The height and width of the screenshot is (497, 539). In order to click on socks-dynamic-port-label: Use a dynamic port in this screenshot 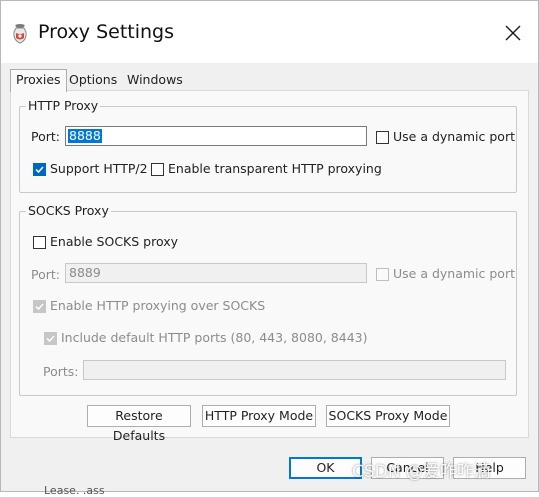, I will do `click(454, 273)`.